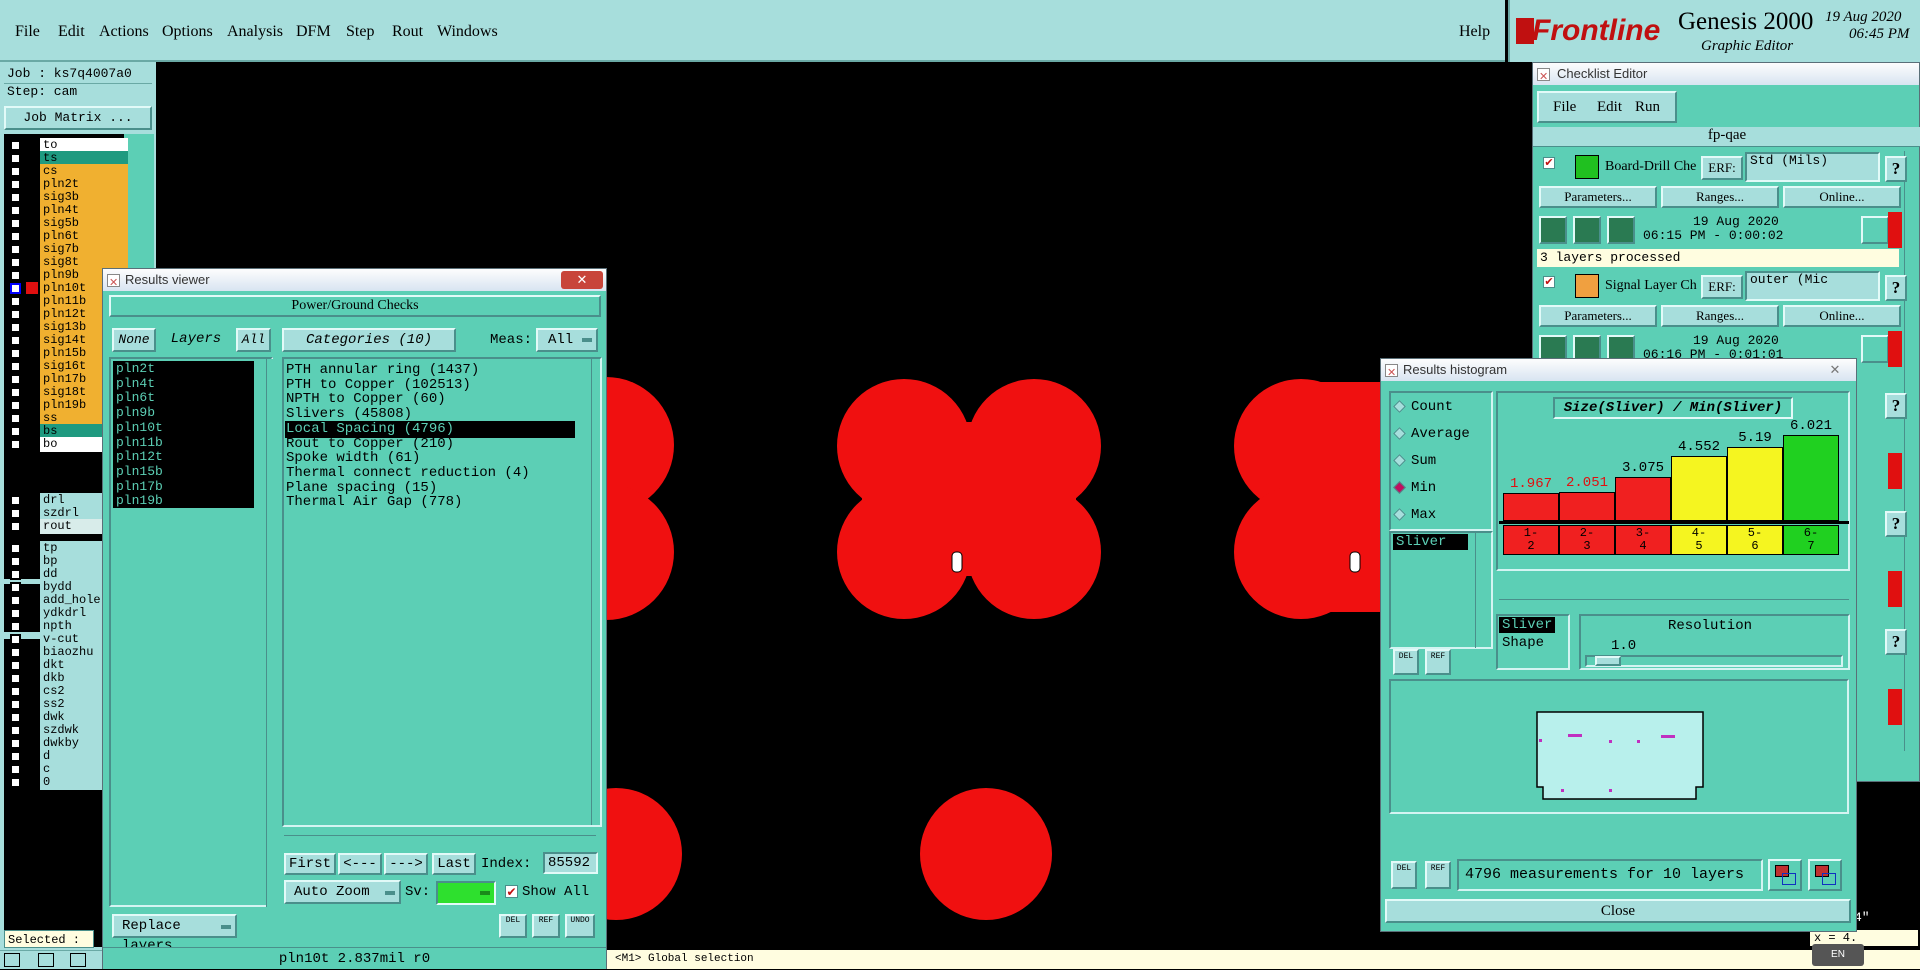 The width and height of the screenshot is (1920, 970). What do you see at coordinates (1812, 286) in the screenshot?
I see `erf-value: outer (Mic` at bounding box center [1812, 286].